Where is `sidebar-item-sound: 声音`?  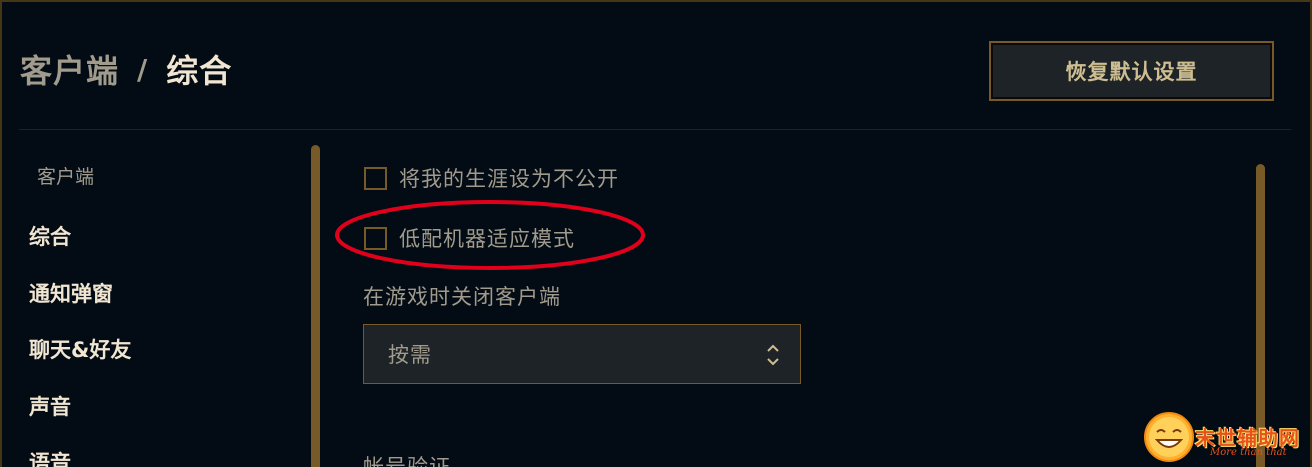 sidebar-item-sound: 声音 is located at coordinates (50, 406).